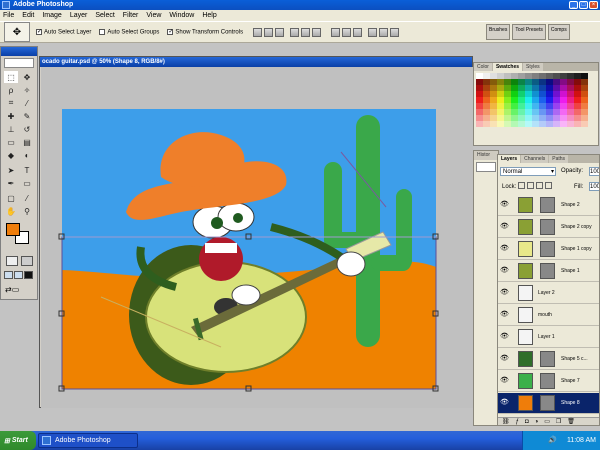  I want to click on lock-transparency-icon, so click(521, 185).